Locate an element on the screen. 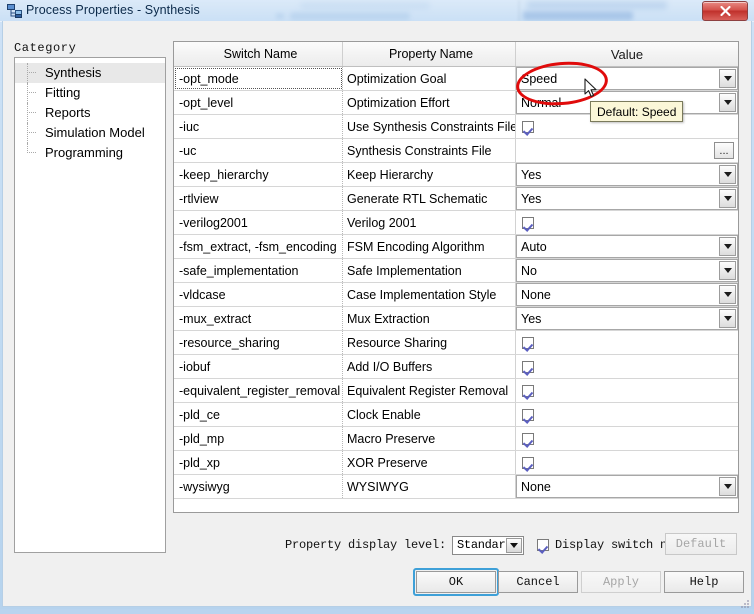 This screenshot has width=754, height=614. category-label: Category is located at coordinates (45, 48).